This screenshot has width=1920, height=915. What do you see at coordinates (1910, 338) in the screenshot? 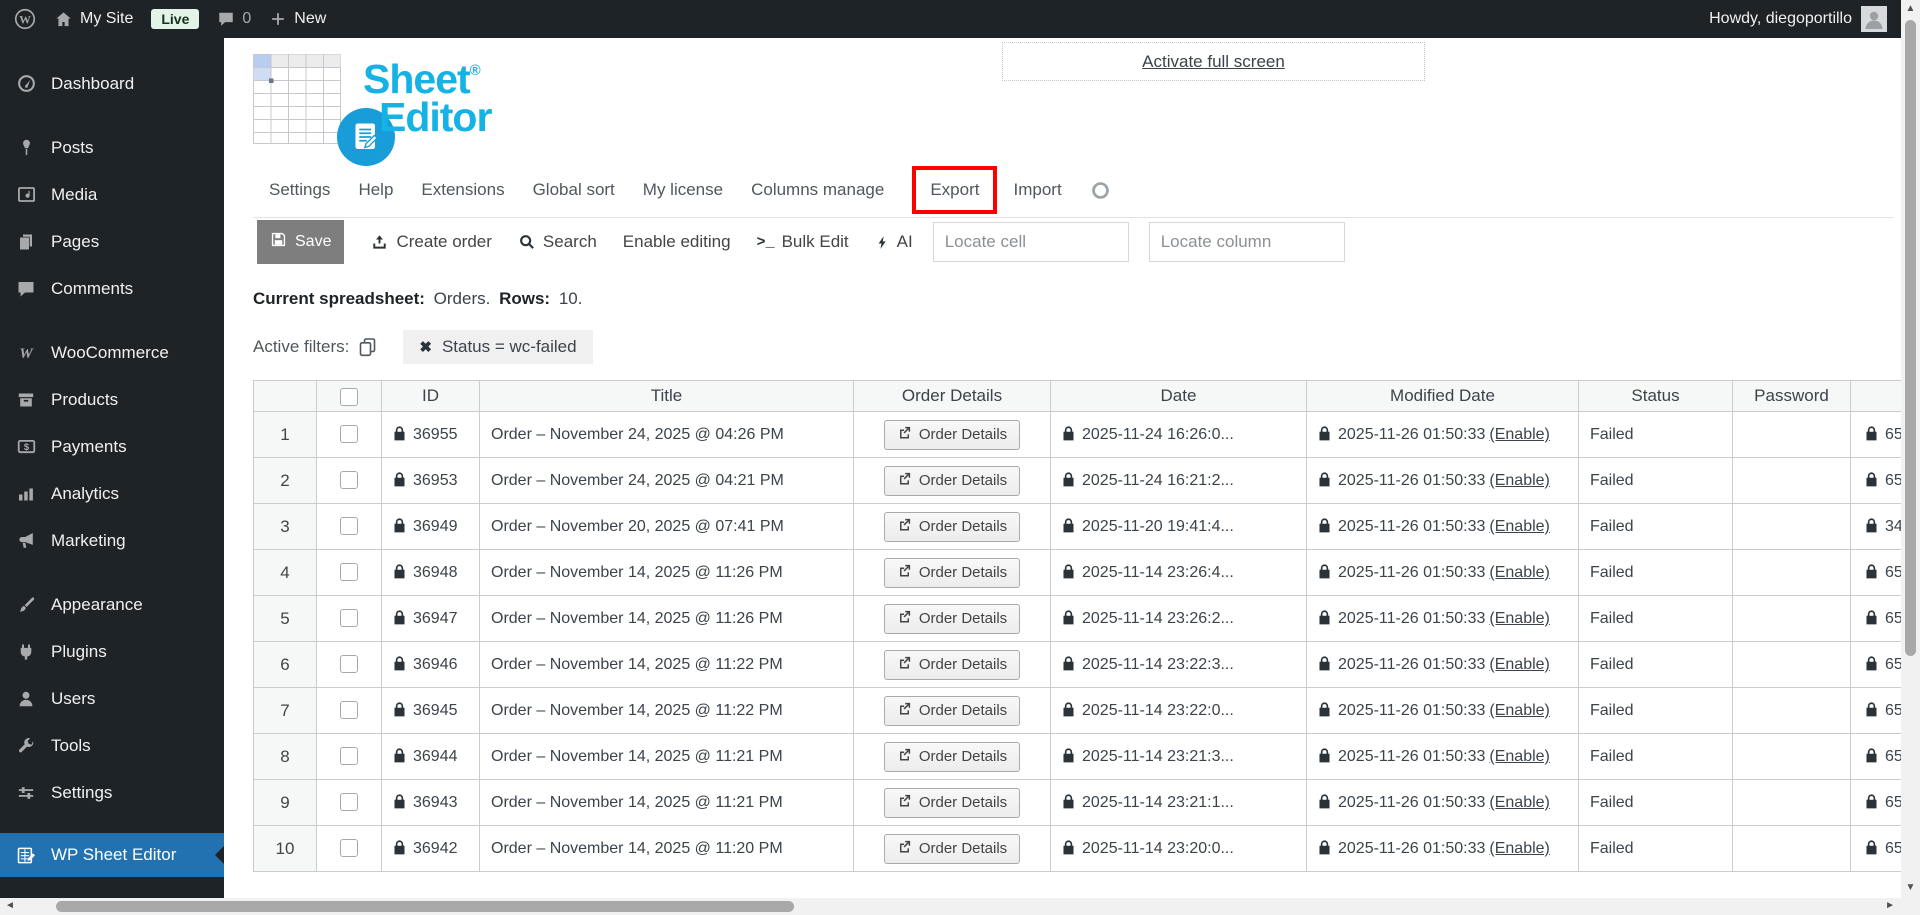
I see `vertical-scrollbar-thumb` at bounding box center [1910, 338].